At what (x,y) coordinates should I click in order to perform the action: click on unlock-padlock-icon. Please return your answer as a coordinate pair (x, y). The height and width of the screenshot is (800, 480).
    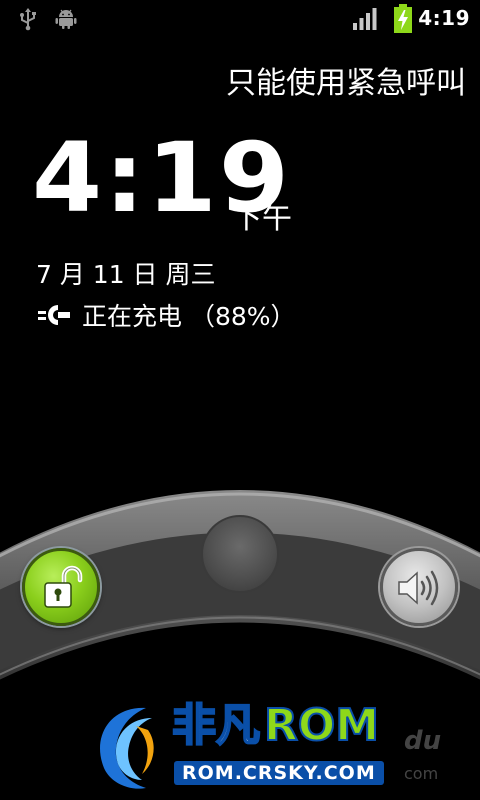
    Looking at the image, I should click on (63, 586).